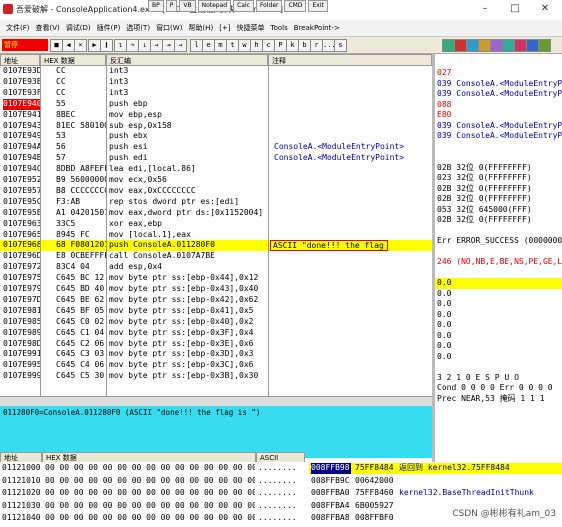 This screenshot has height=527, width=562. What do you see at coordinates (181, 343) in the screenshot?
I see `row-asm: mov byte ptr ss:[ebp-0x3E],0x6` at bounding box center [181, 343].